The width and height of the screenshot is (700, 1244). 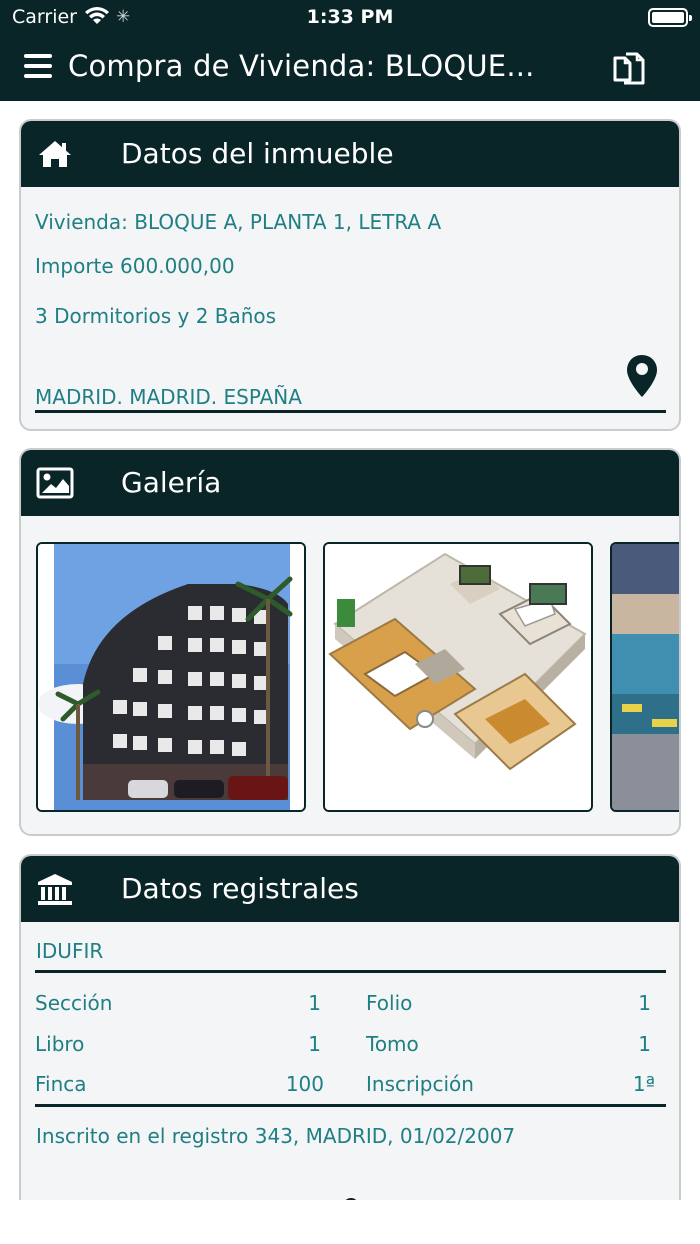 I want to click on finca-label: Finca, so click(x=61, y=1084).